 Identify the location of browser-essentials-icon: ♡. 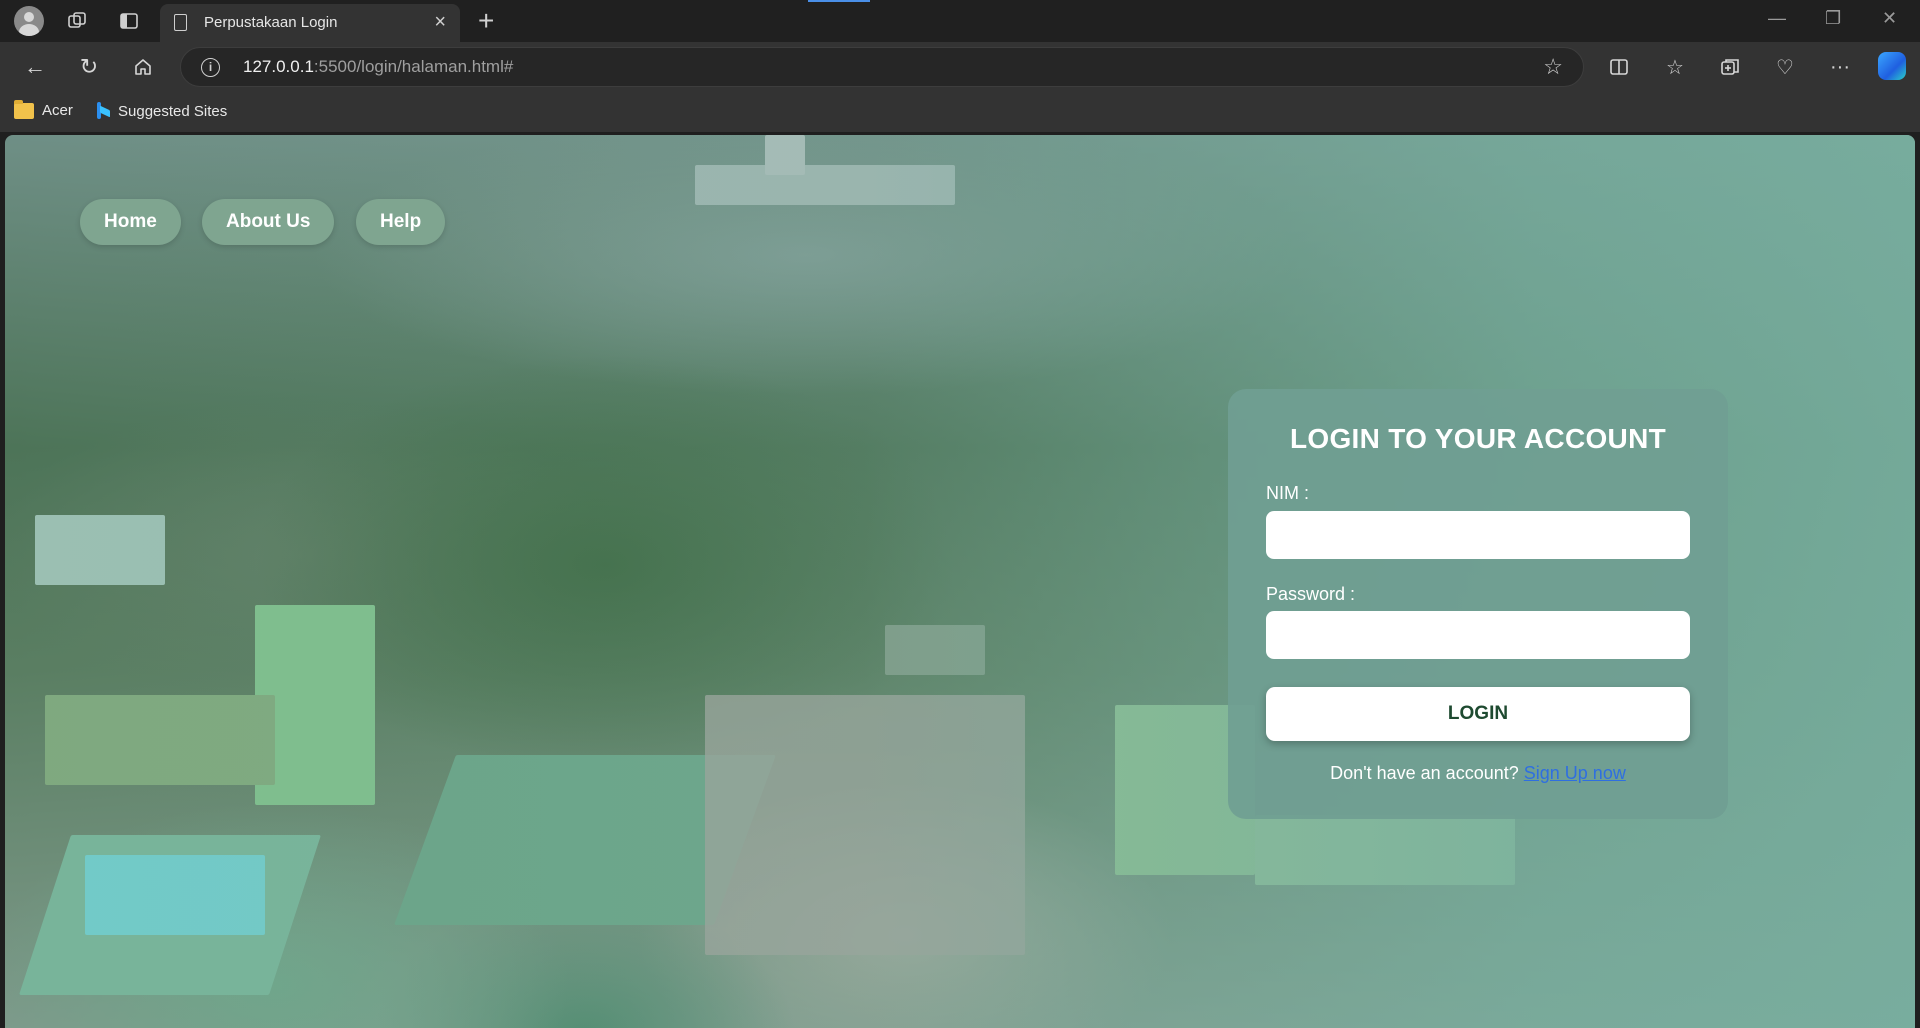
(1785, 67).